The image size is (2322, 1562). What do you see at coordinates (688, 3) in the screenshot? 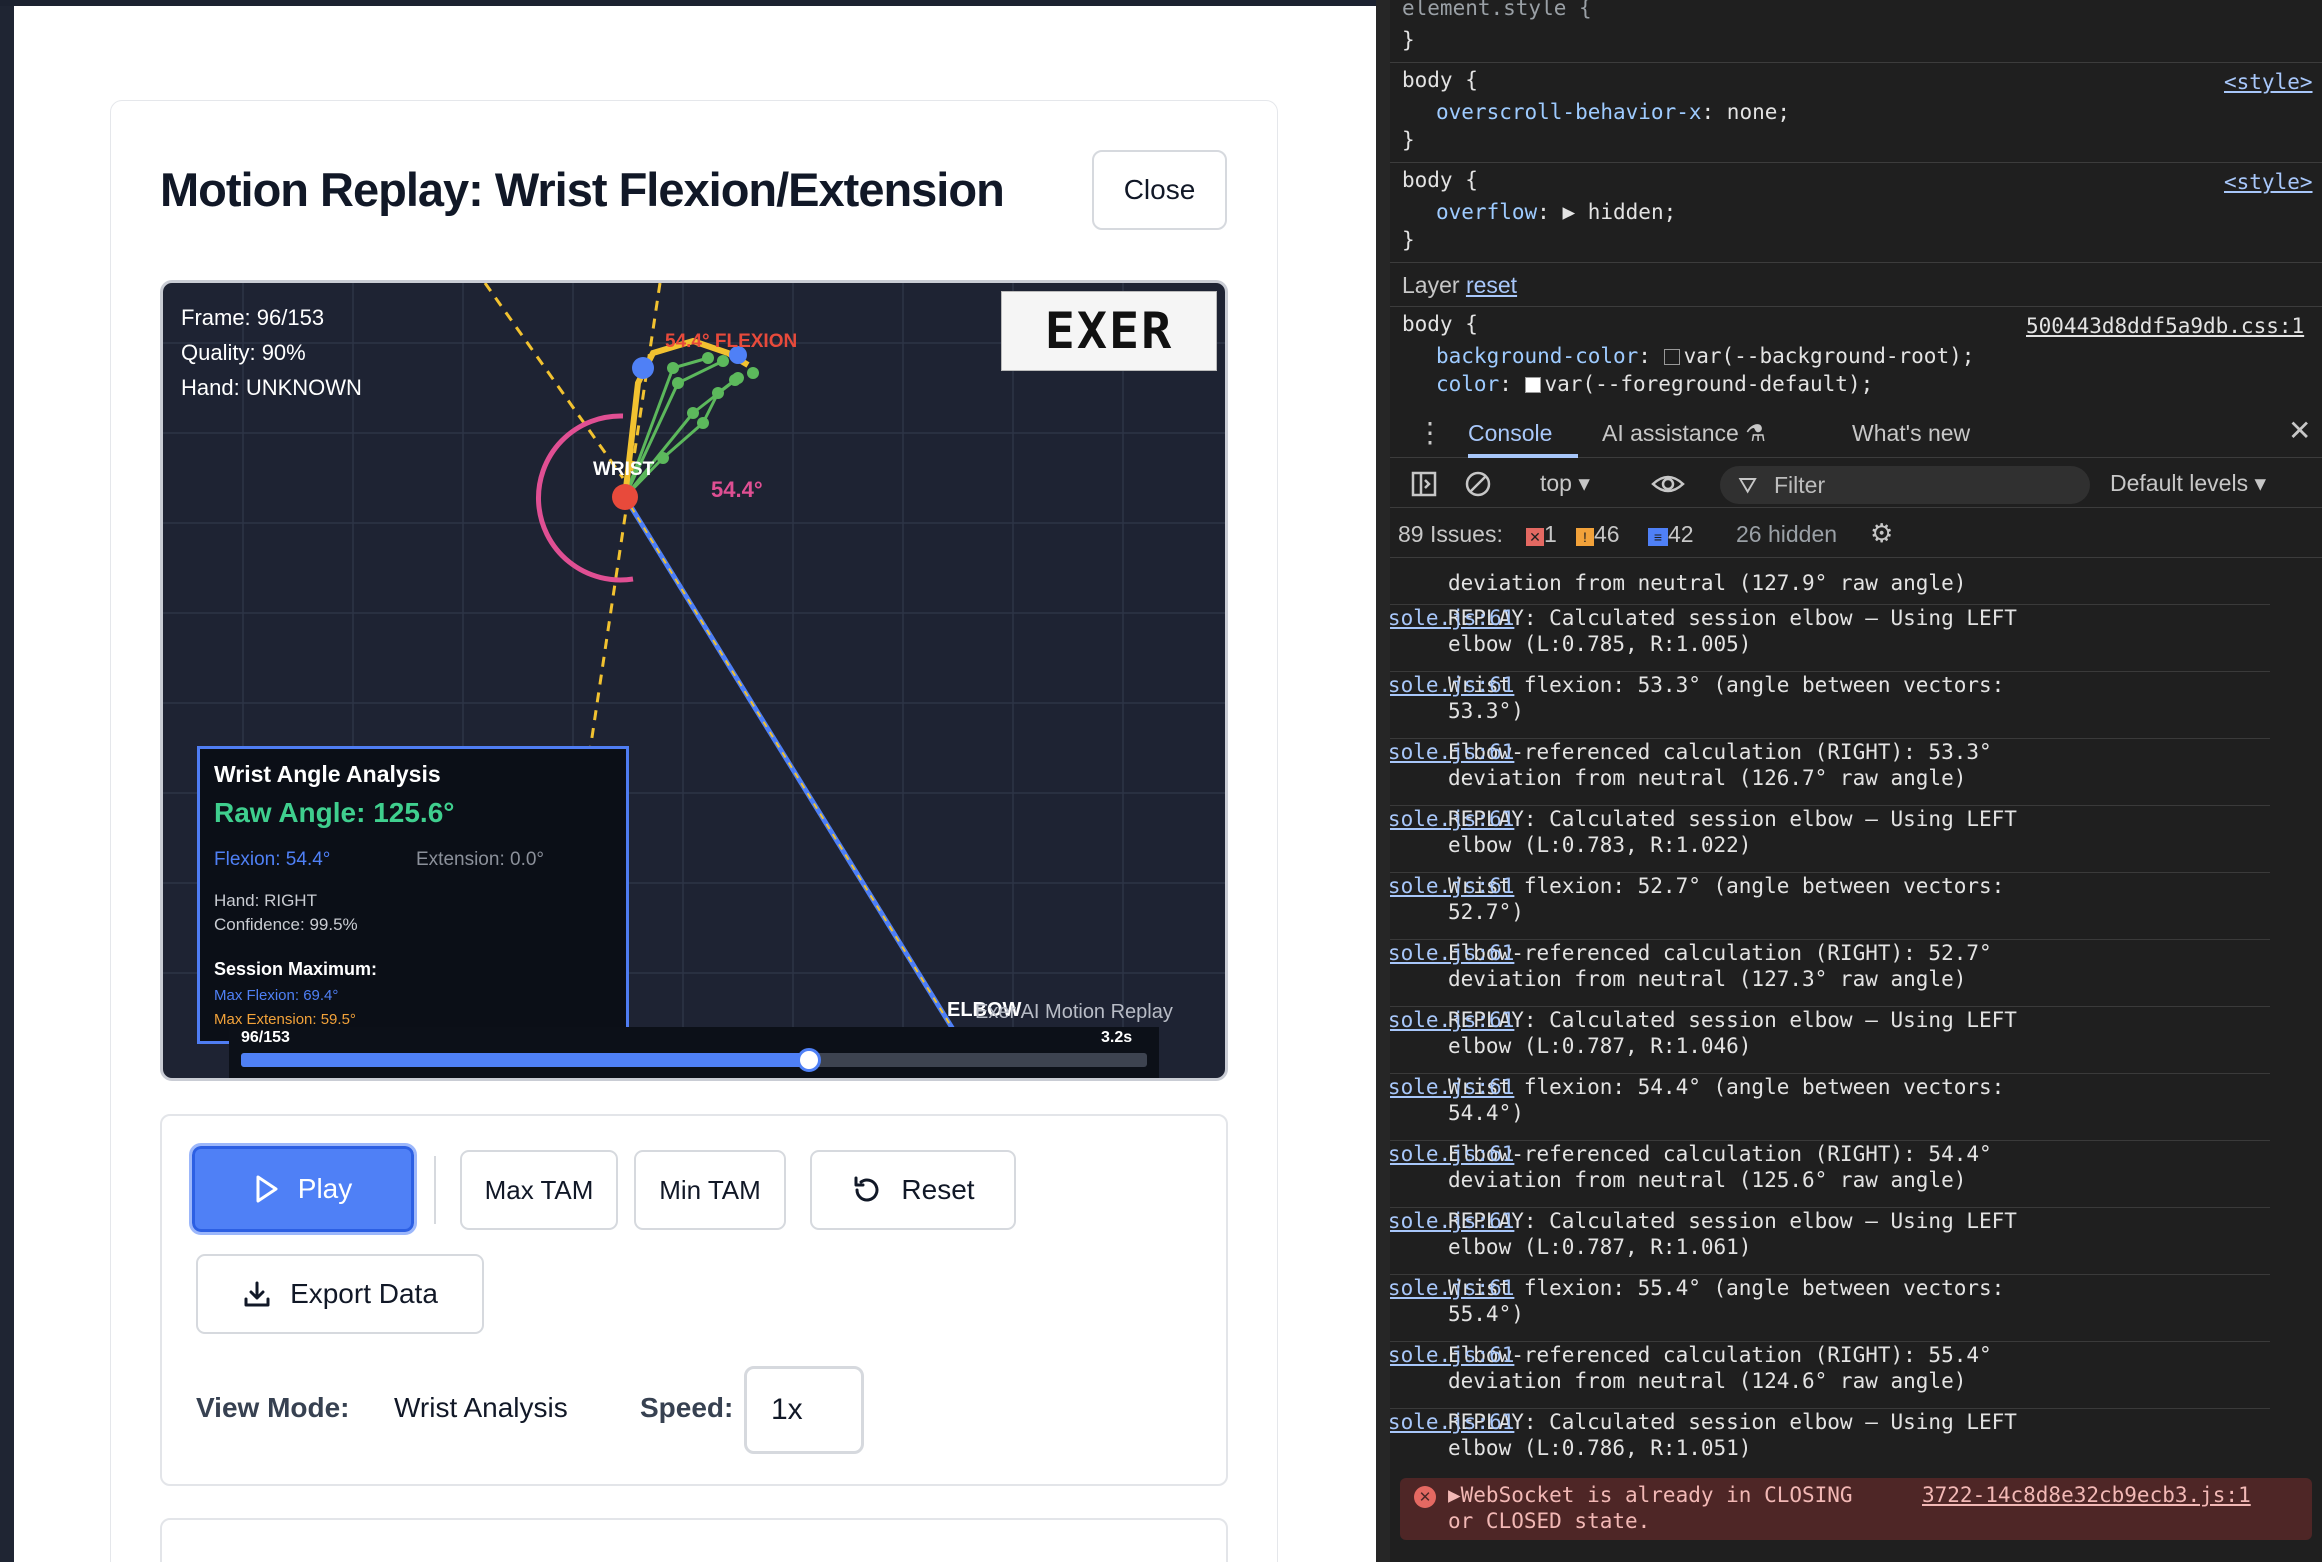
I see `top-edge` at bounding box center [688, 3].